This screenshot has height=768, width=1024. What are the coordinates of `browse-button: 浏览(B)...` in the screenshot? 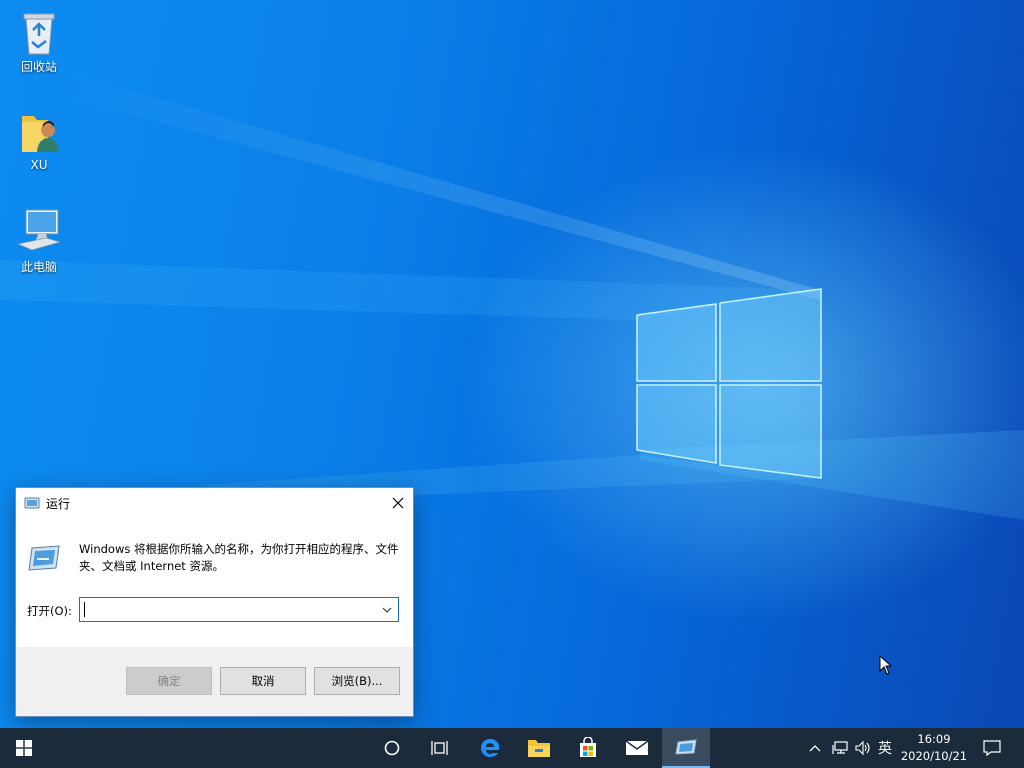 It's located at (357, 681).